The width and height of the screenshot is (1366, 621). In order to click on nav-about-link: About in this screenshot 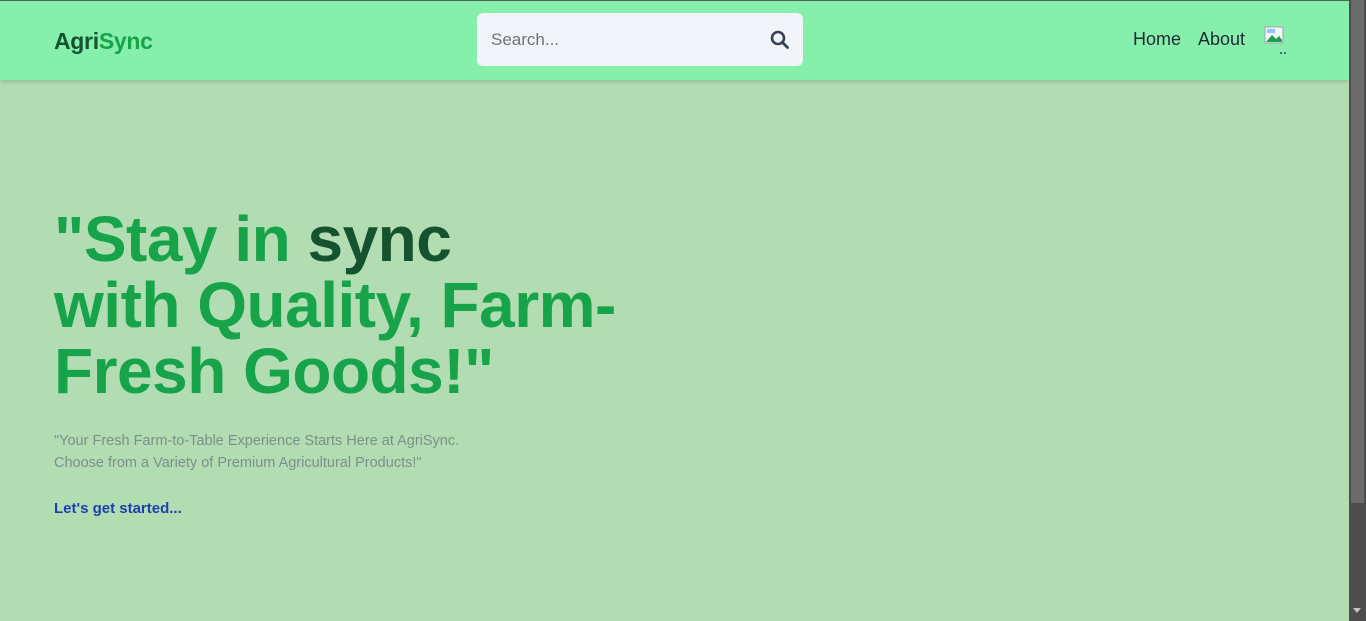, I will do `click(1221, 39)`.